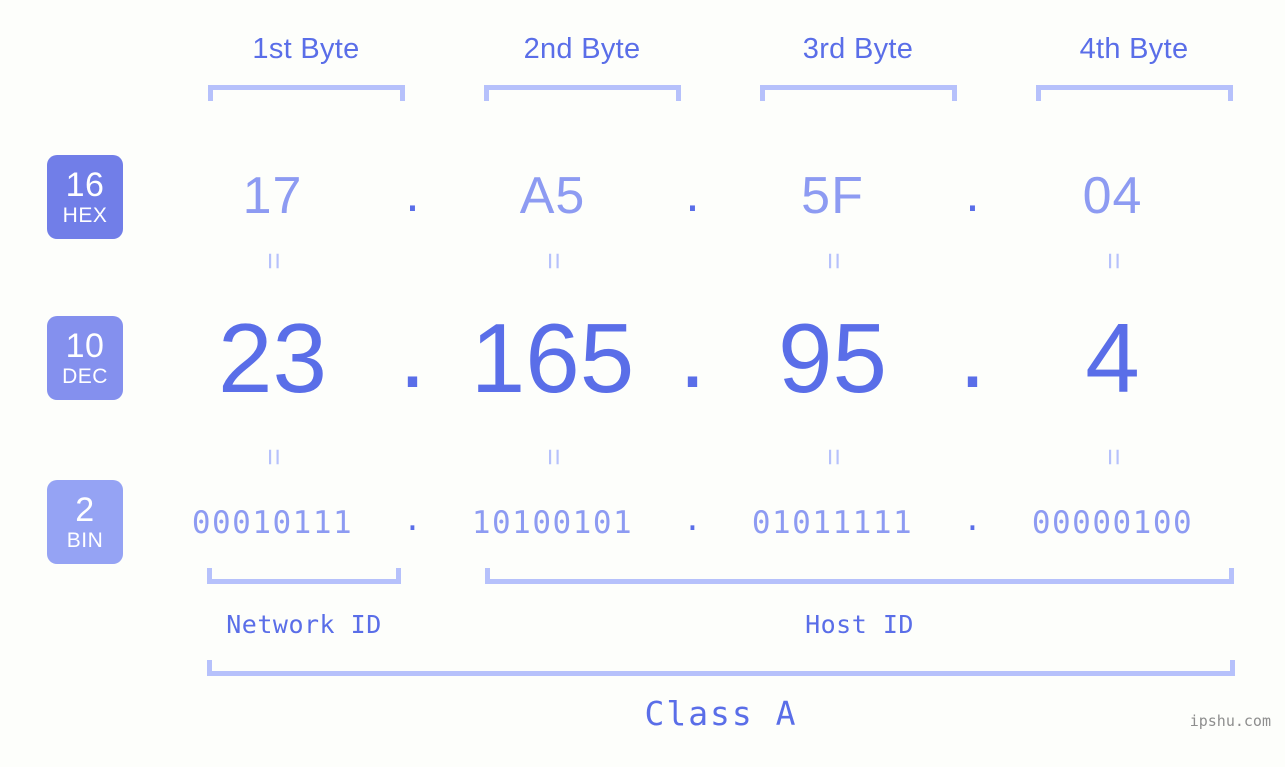  What do you see at coordinates (721, 713) in the screenshot?
I see `class-label: Class A` at bounding box center [721, 713].